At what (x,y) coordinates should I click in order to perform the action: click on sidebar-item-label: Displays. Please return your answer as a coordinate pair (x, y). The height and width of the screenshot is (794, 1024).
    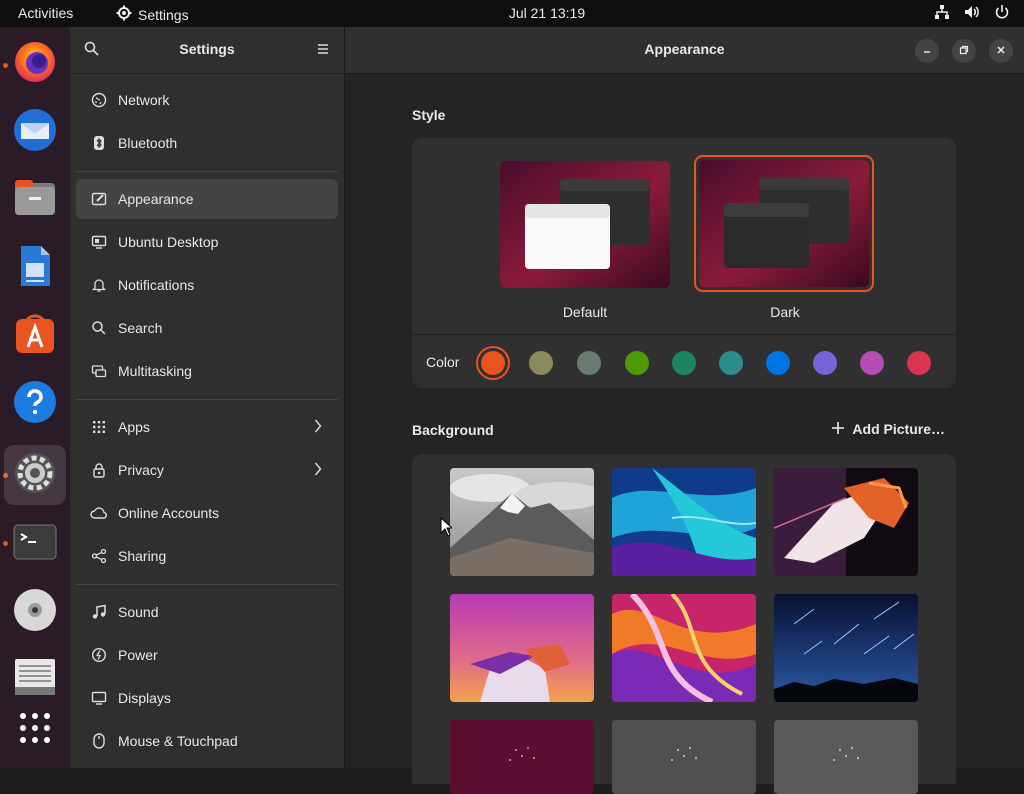
    Looking at the image, I should click on (144, 698).